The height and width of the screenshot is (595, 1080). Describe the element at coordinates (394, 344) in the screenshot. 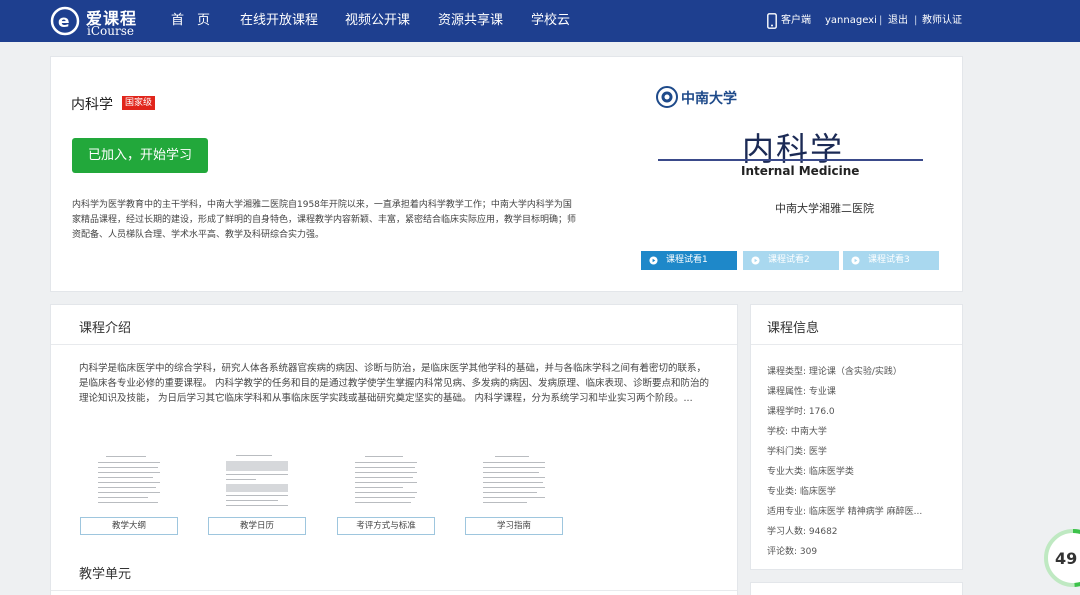

I see `intro-divider` at that location.